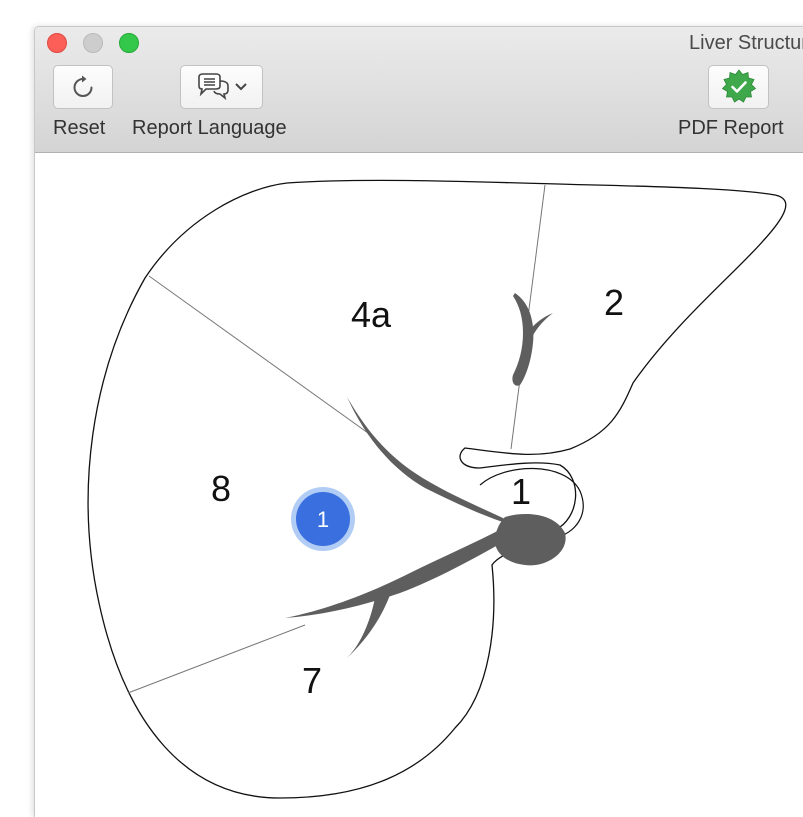 The height and width of the screenshot is (817, 803). I want to click on speech-bubbles-icon, so click(213, 87).